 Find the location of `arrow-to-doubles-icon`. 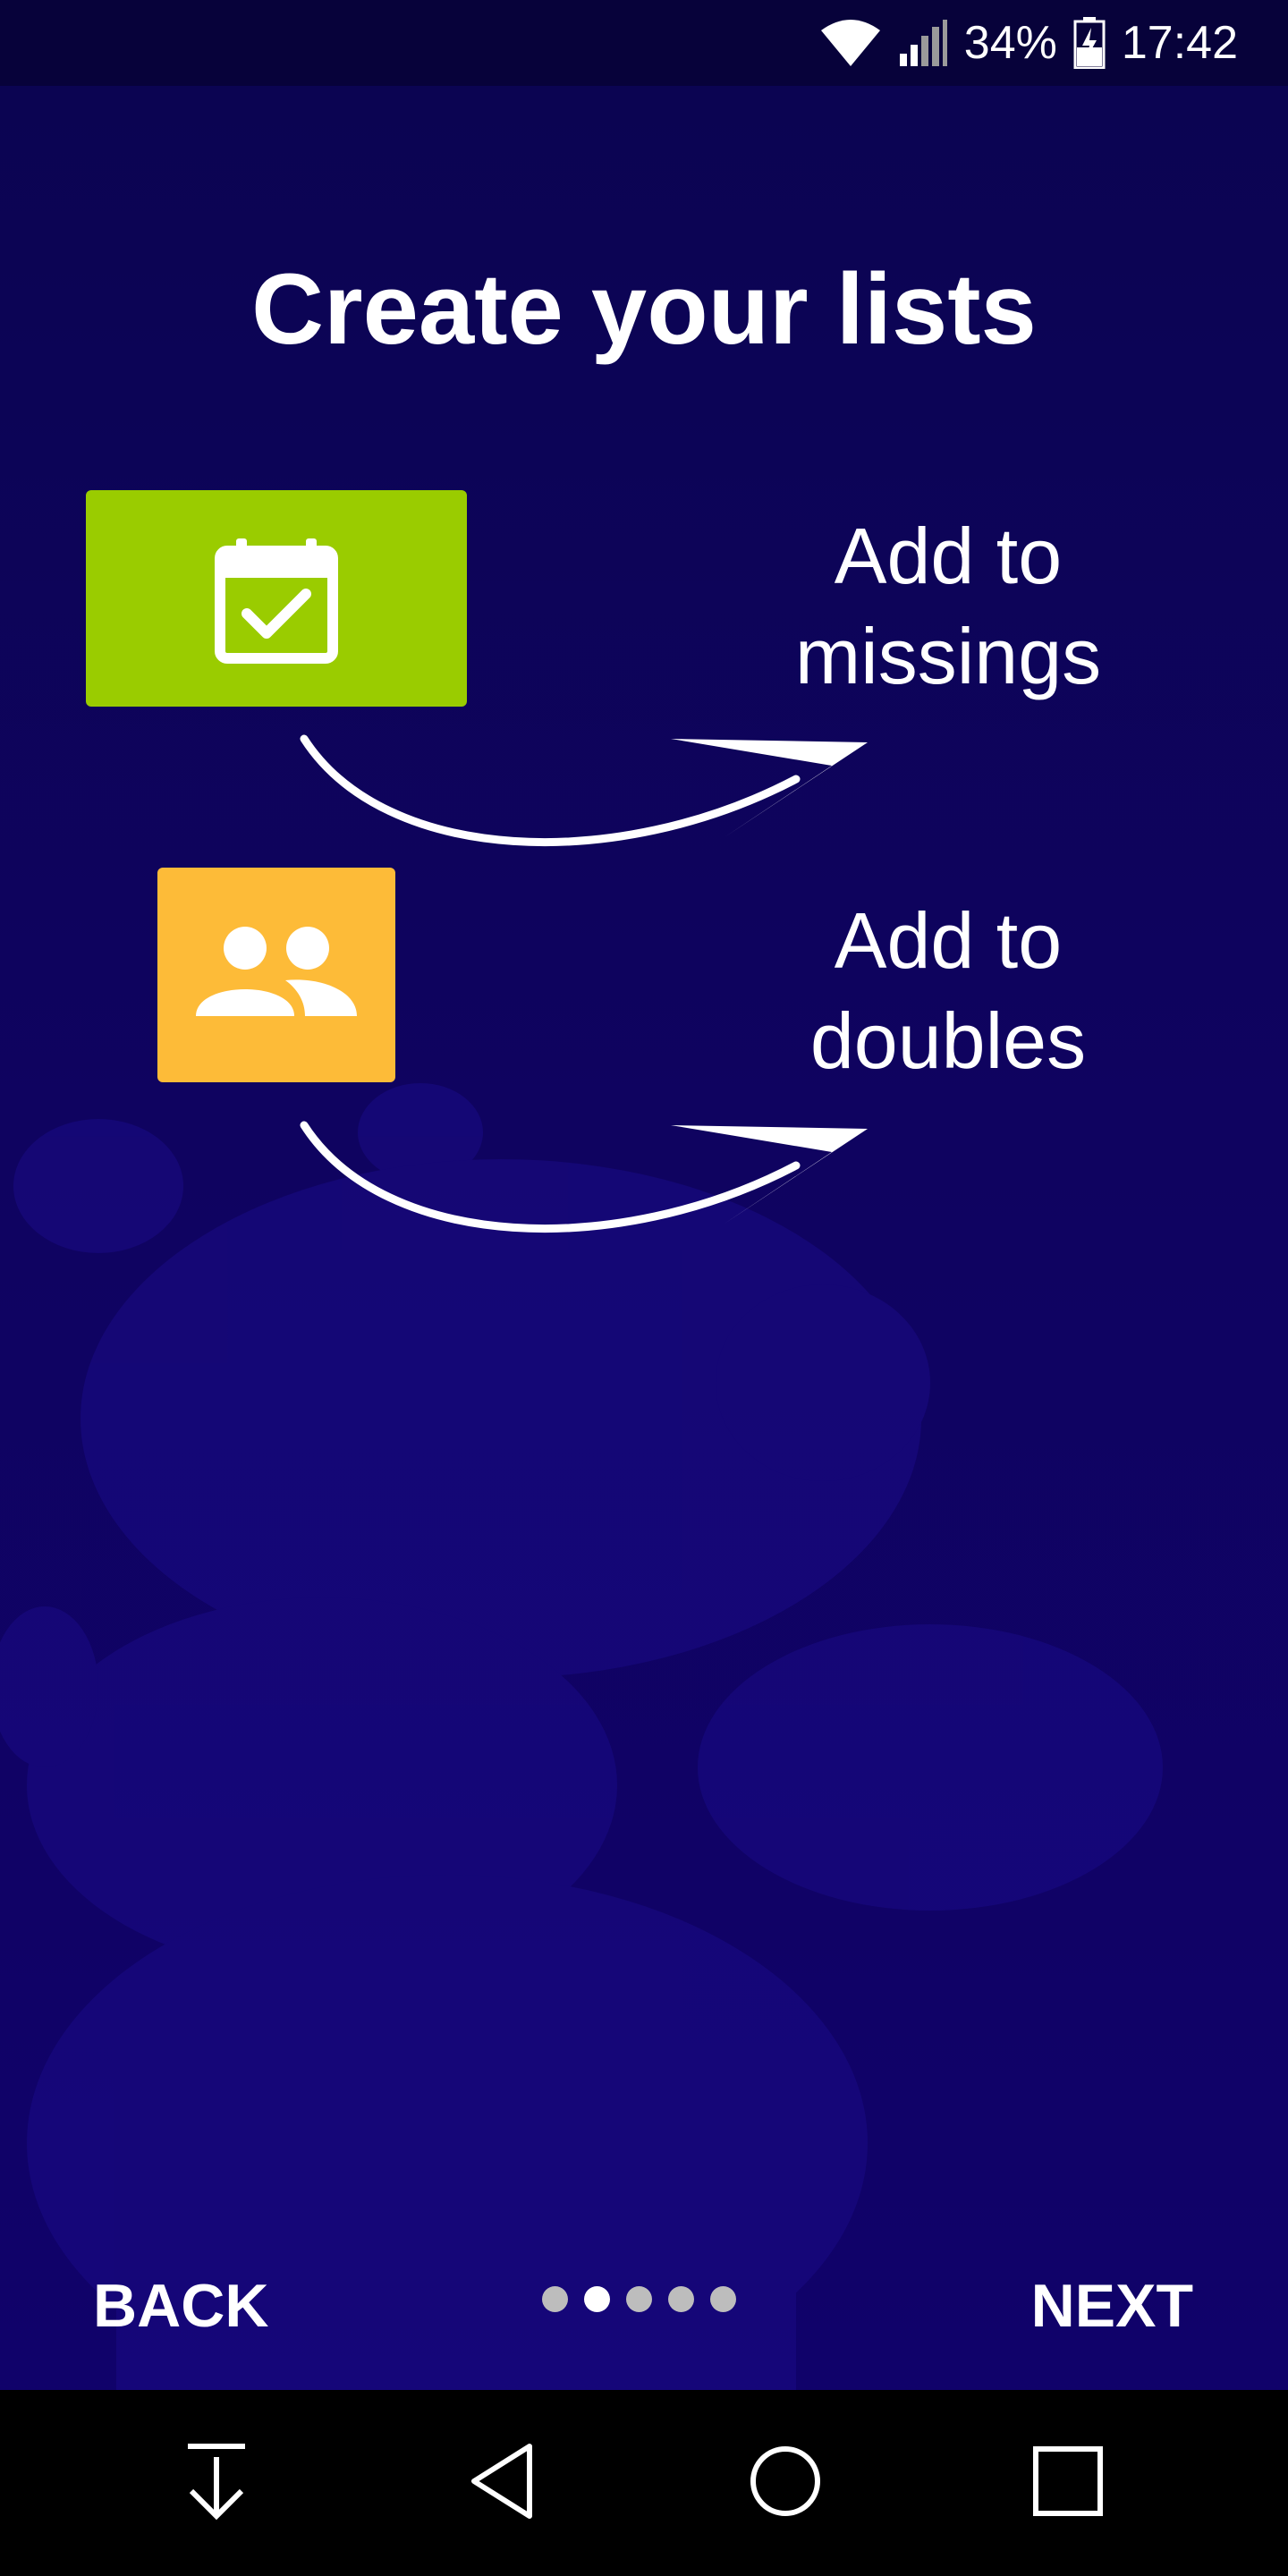

arrow-to-doubles-icon is located at coordinates (584, 1177).